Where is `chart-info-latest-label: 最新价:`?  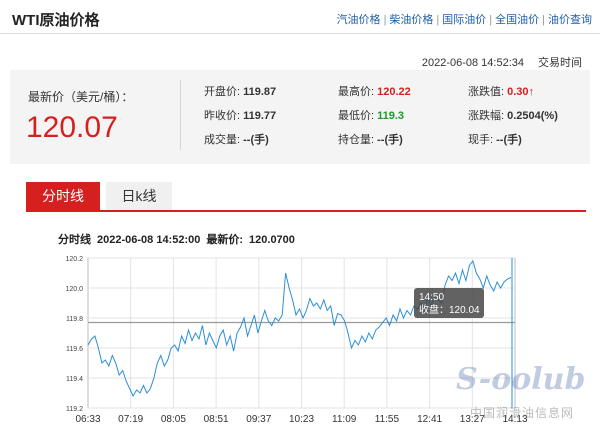 chart-info-latest-label: 最新价: is located at coordinates (225, 240).